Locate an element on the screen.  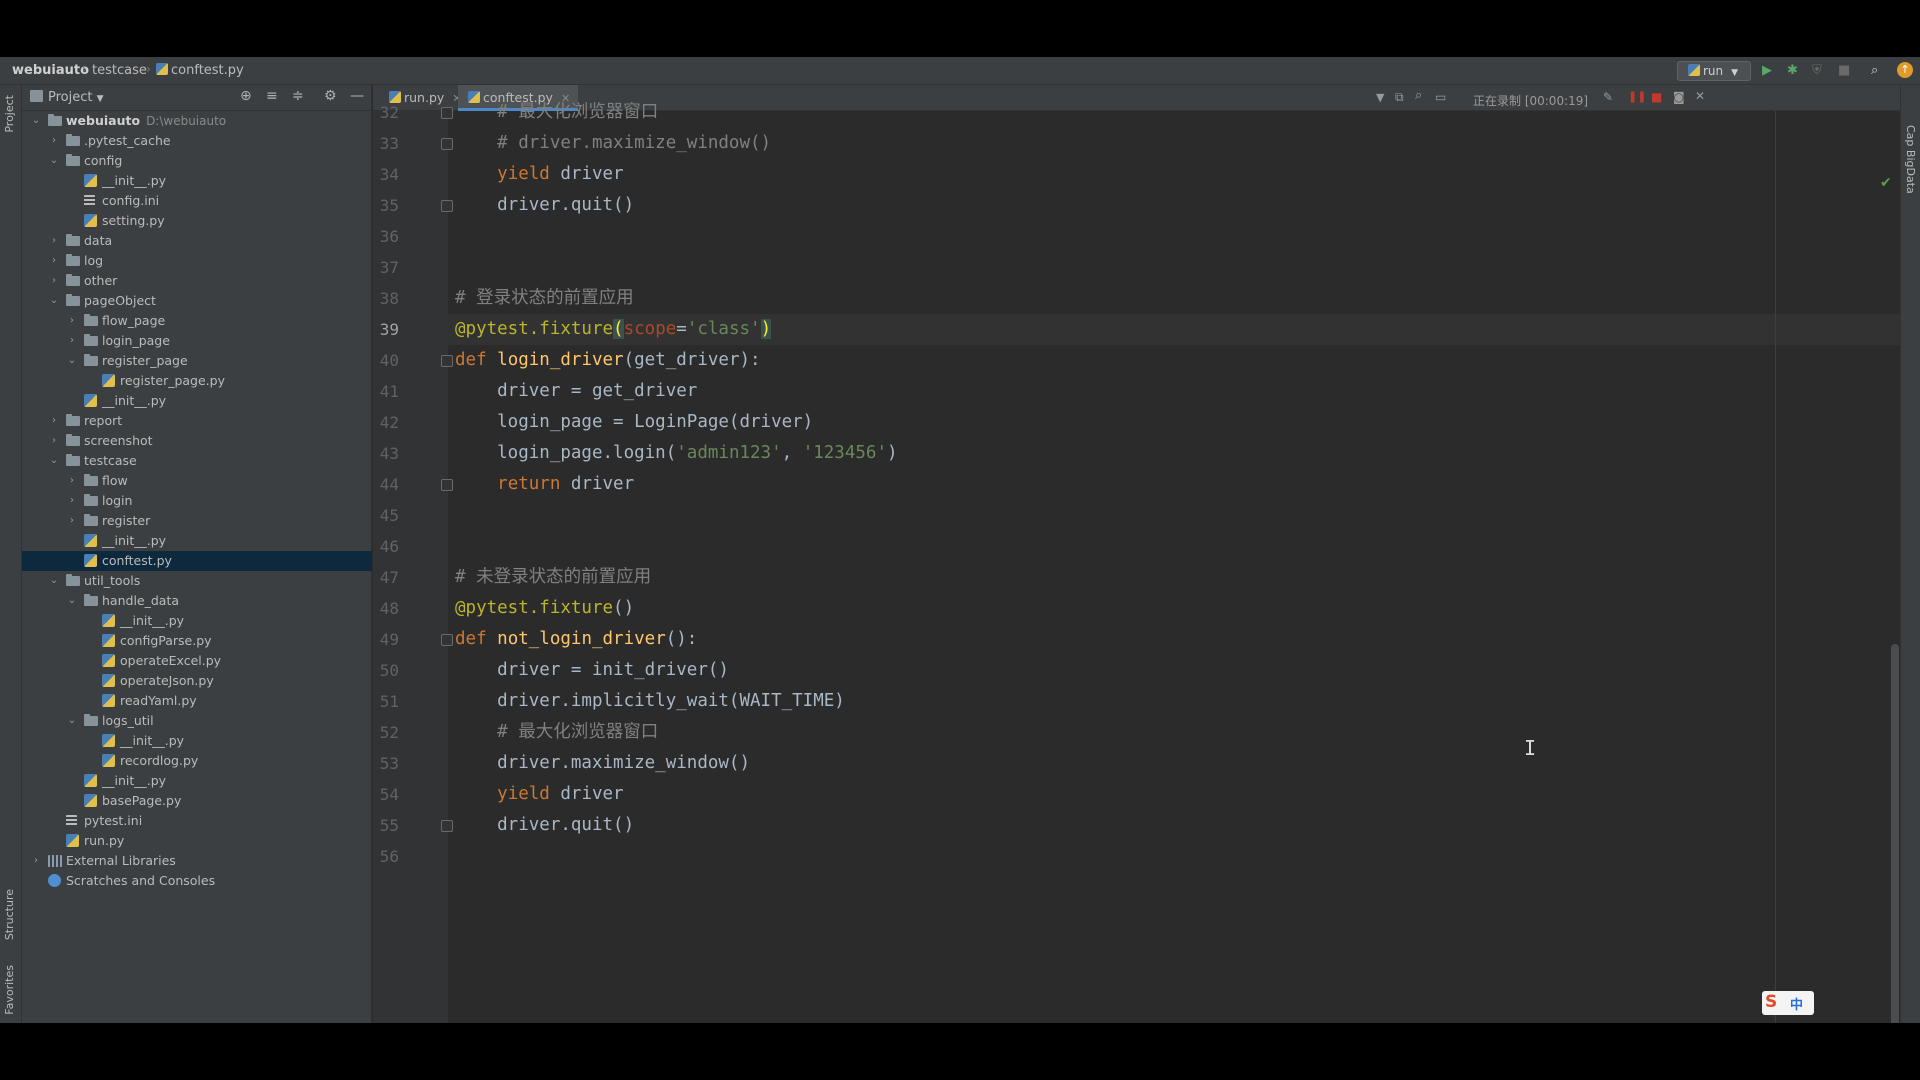
code-line: def login_driver(get_driver): is located at coordinates (1174, 360).